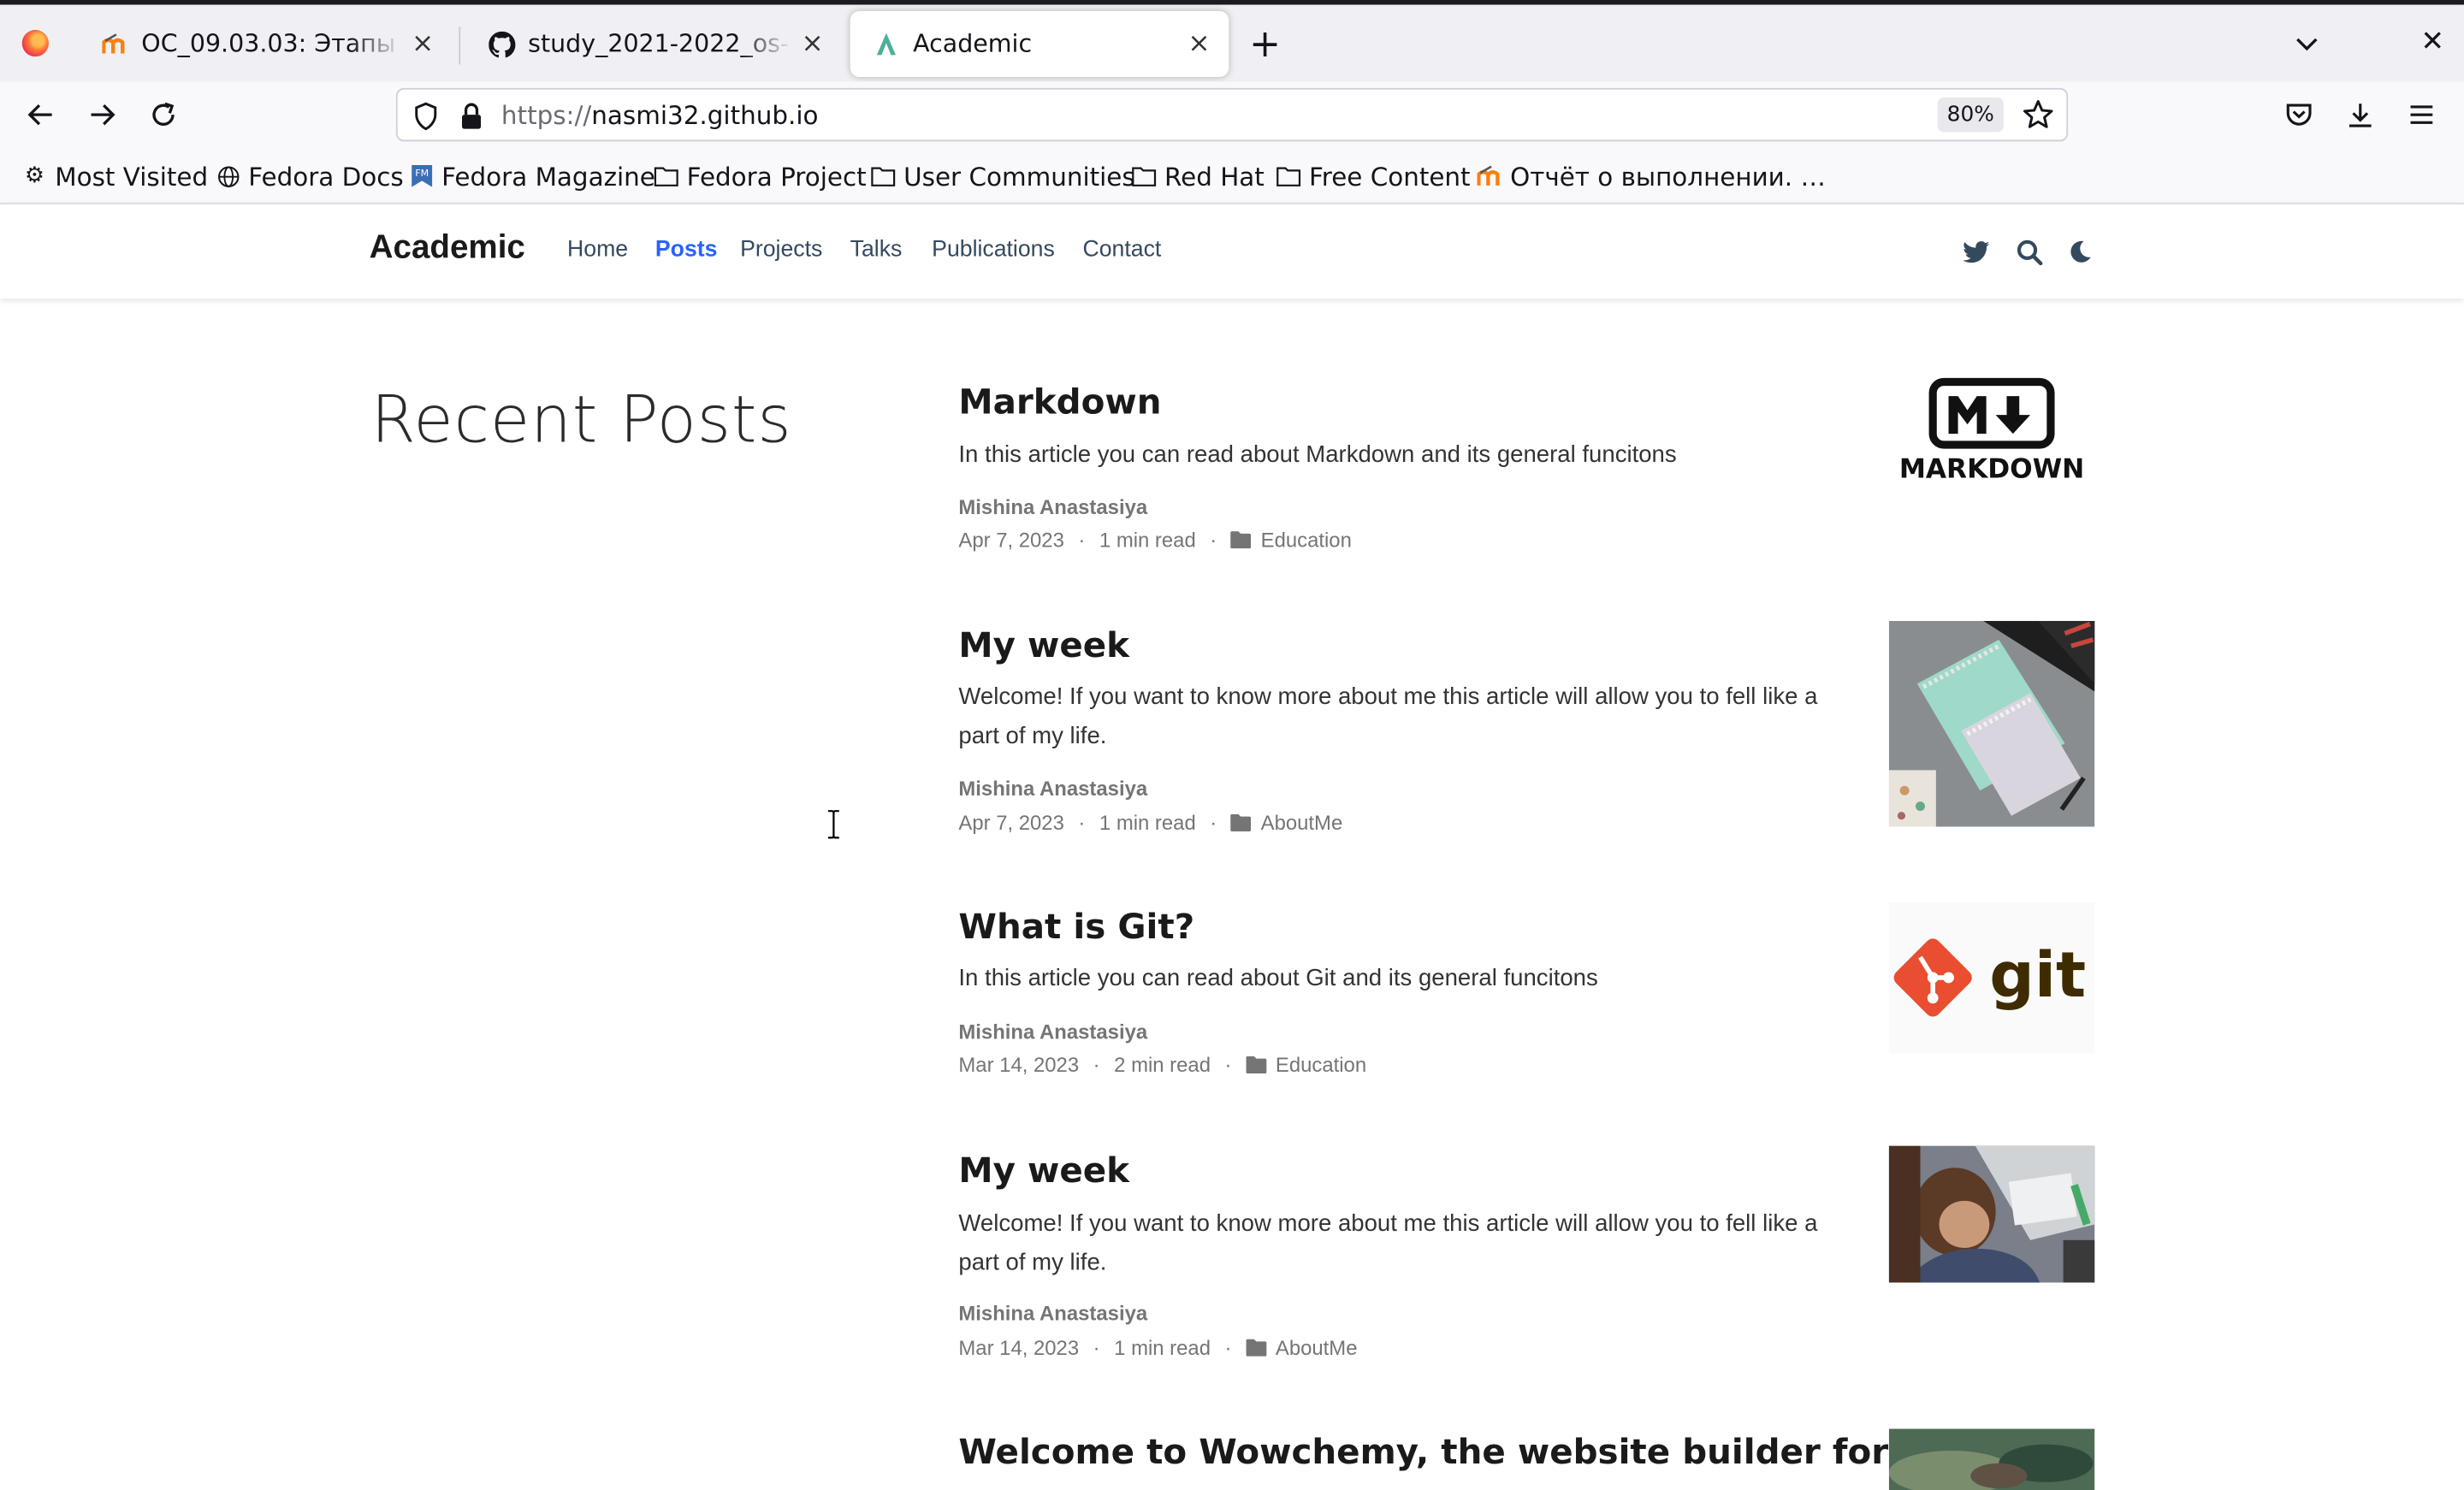  Describe the element at coordinates (460, 46) in the screenshot. I see `tab-separator` at that location.